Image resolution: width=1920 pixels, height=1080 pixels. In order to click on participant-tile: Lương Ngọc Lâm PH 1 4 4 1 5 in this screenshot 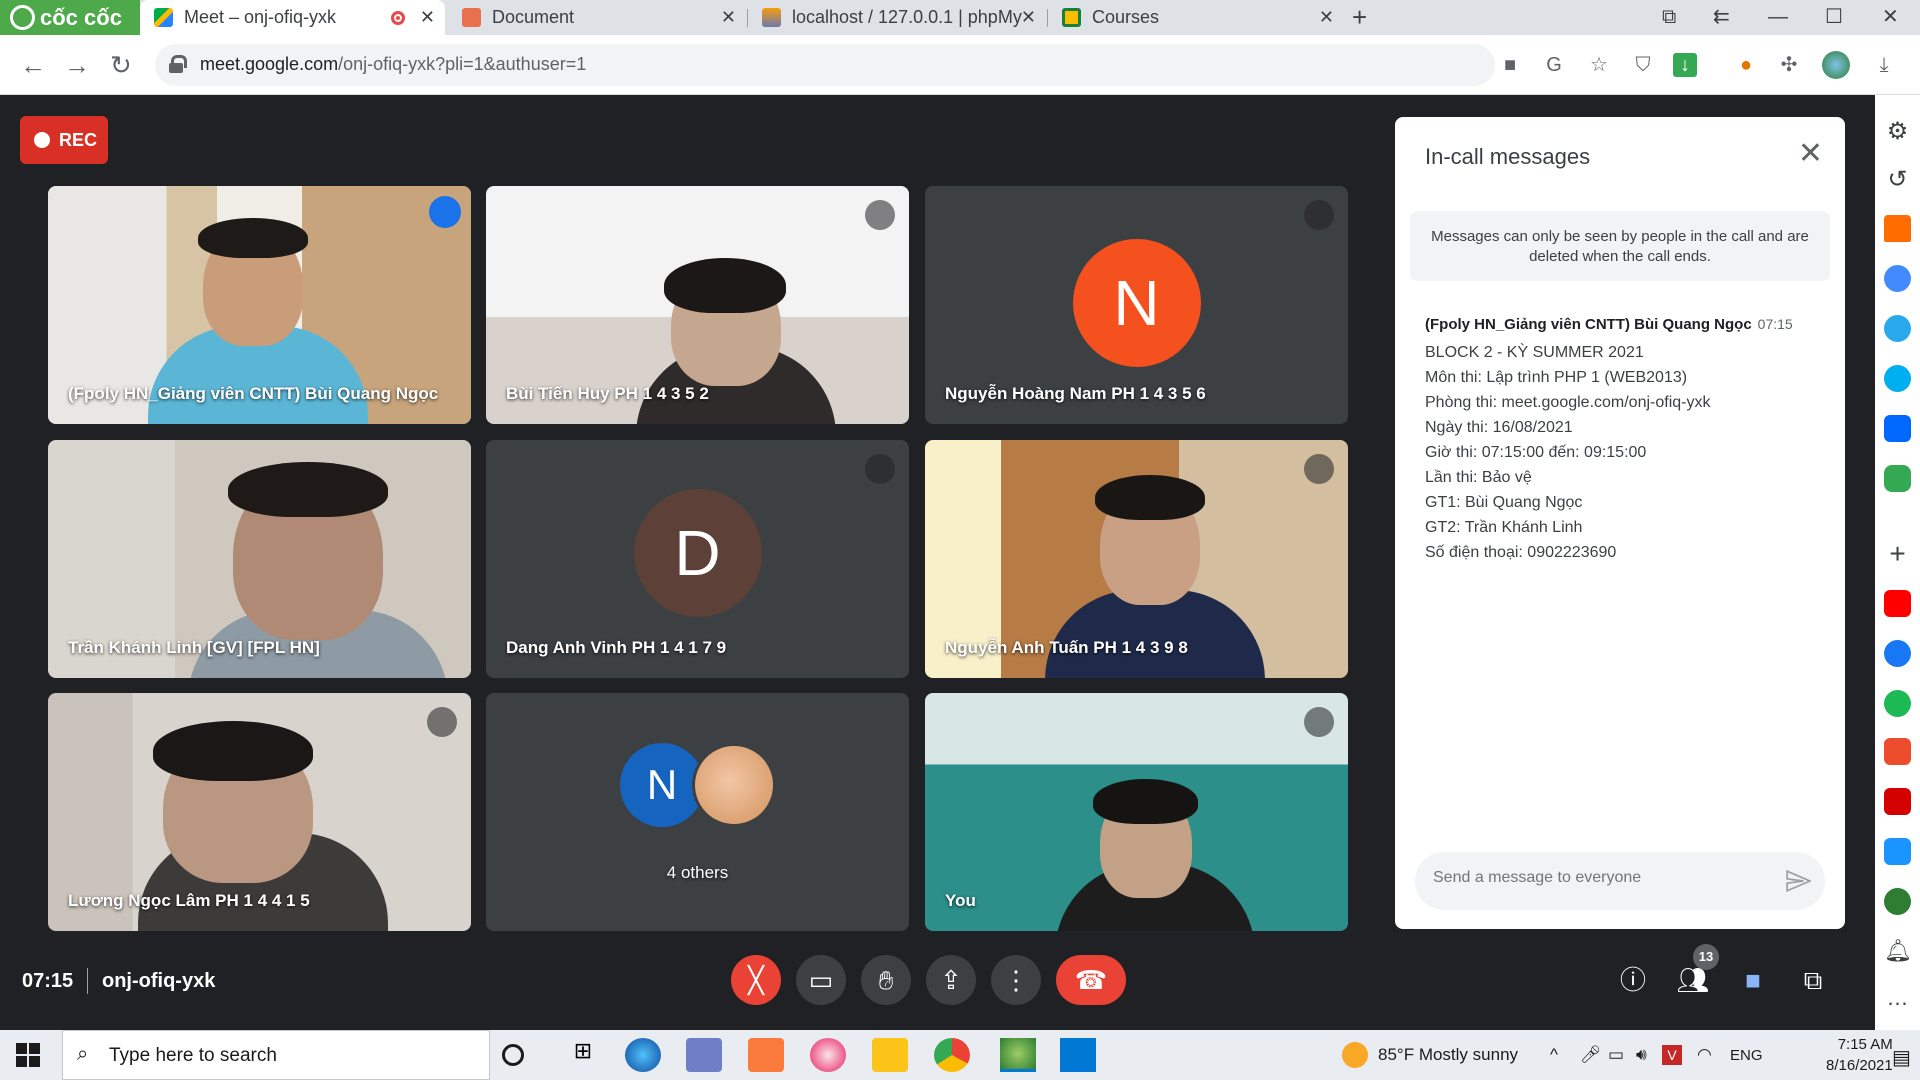, I will do `click(259, 812)`.